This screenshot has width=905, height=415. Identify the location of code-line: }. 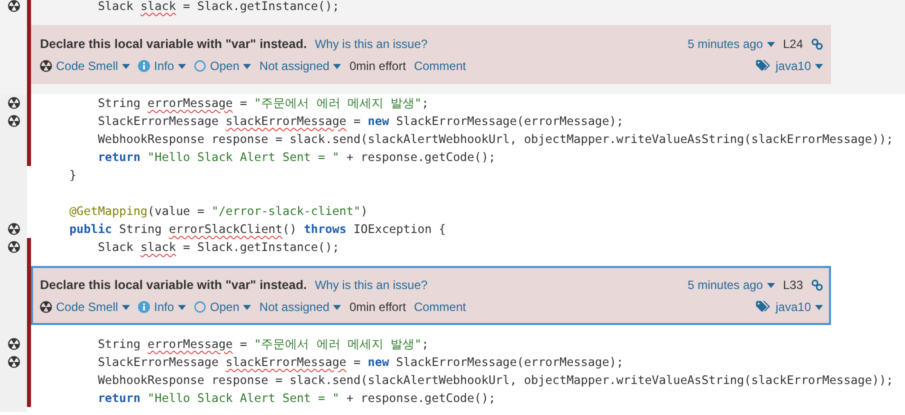
(72, 175).